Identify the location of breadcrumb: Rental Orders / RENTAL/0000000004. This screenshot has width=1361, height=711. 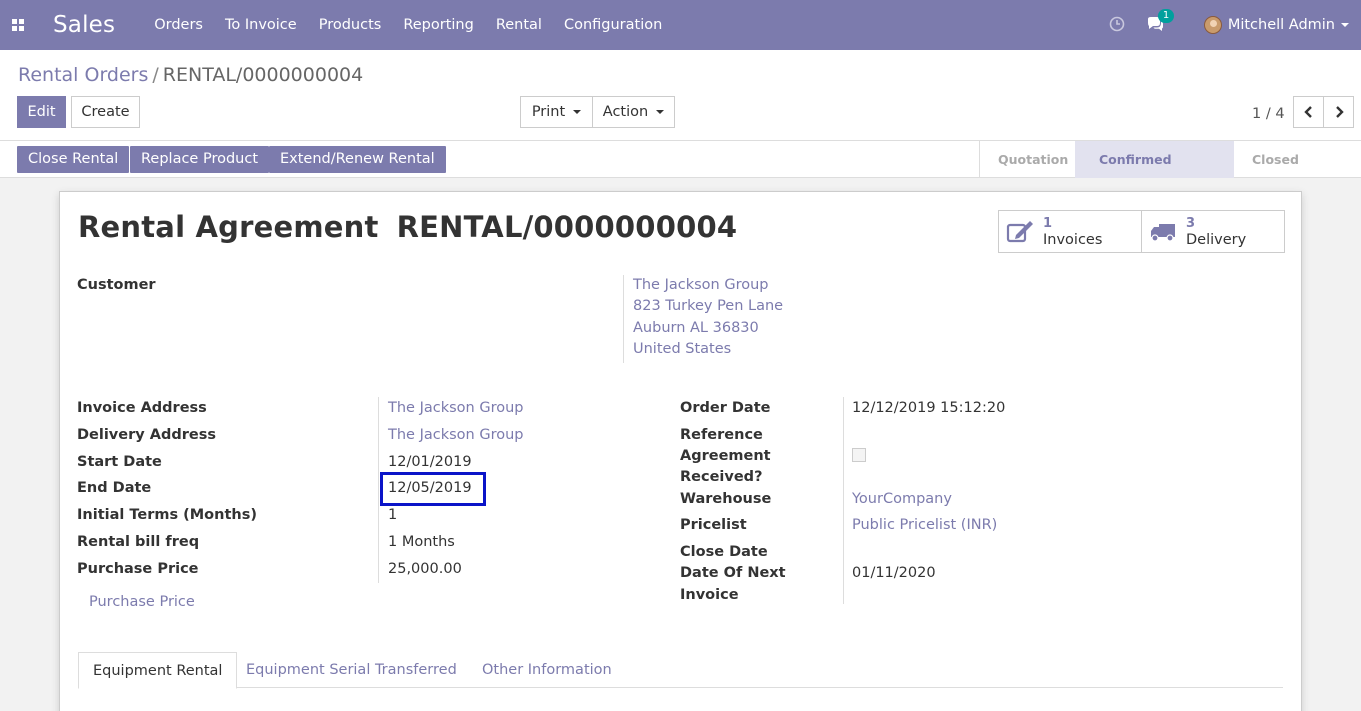
(190, 75).